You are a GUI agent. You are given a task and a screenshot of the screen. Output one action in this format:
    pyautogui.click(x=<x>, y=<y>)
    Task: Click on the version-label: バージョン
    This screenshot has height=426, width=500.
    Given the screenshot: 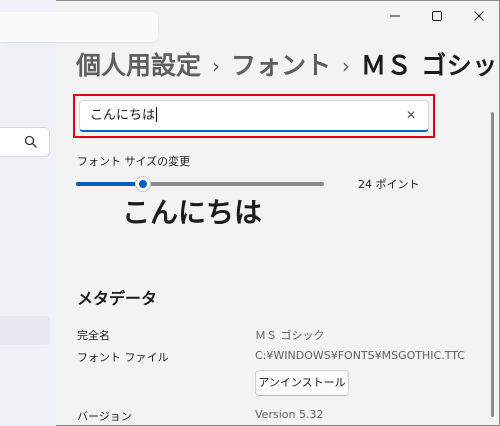 What is the action you would take?
    pyautogui.click(x=104, y=416)
    